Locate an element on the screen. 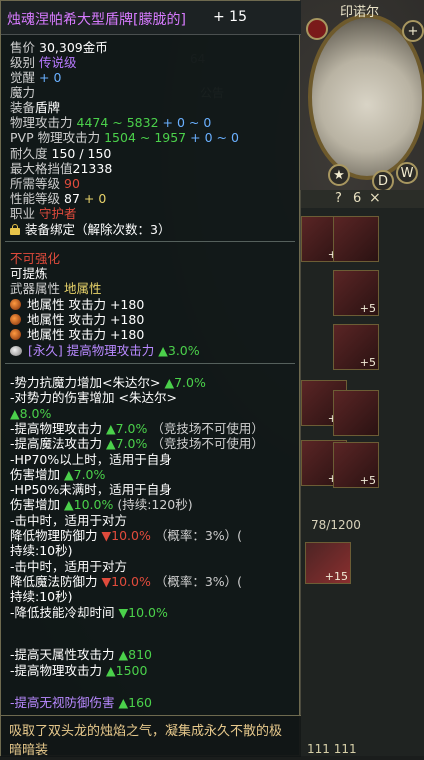 This screenshot has width=424, height=760. stat-row: -提高天属性攻击力 ▲810 is located at coordinates (81, 654).